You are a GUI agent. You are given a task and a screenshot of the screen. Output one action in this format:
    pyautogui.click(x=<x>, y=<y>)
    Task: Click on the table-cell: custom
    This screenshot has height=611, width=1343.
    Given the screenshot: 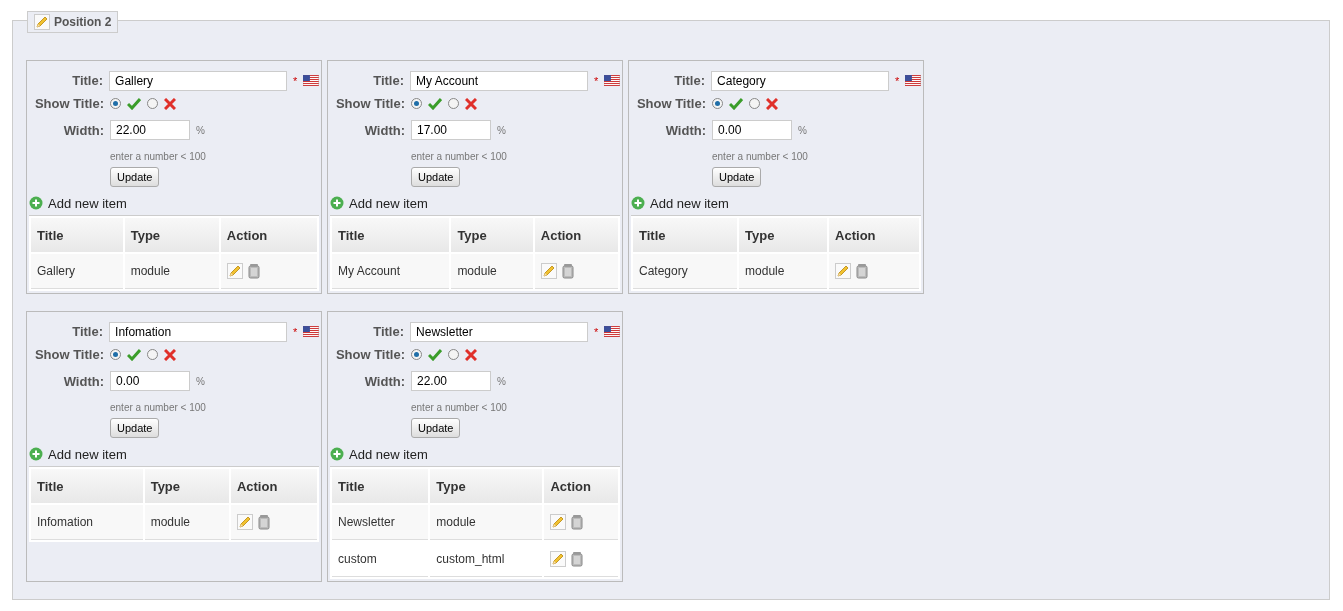 What is the action you would take?
    pyautogui.click(x=380, y=559)
    